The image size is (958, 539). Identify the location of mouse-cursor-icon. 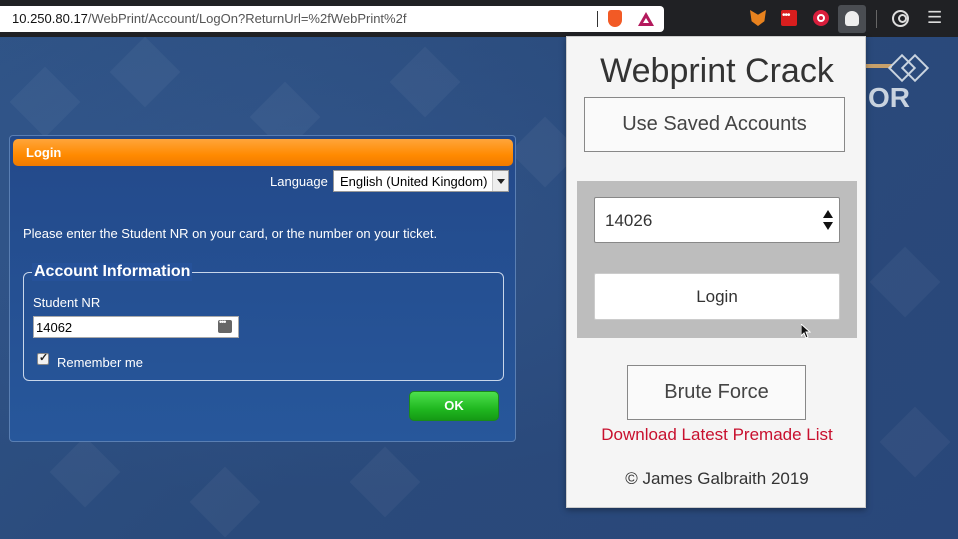
(806, 331).